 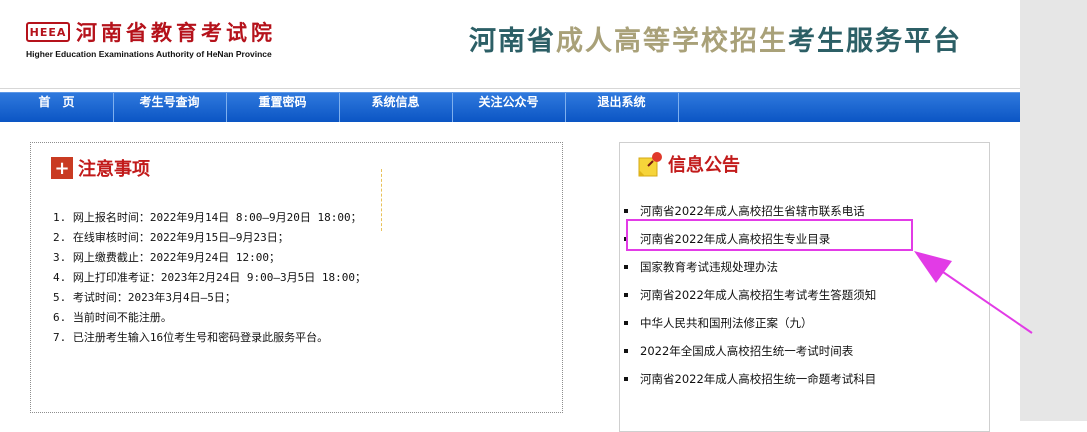 I want to click on announcement-item: 河南省2022年成人高校招生考试考生答题须知, so click(x=750, y=295).